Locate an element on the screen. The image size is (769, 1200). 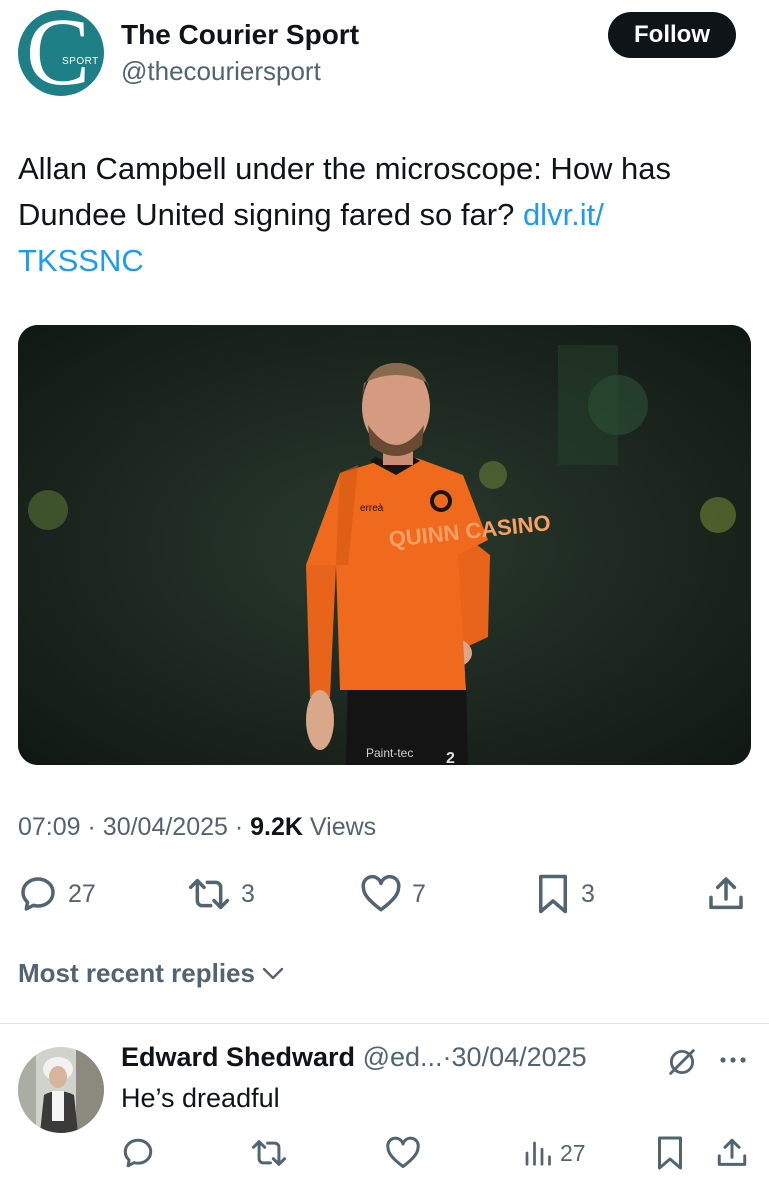
share-button is located at coordinates (726, 894).